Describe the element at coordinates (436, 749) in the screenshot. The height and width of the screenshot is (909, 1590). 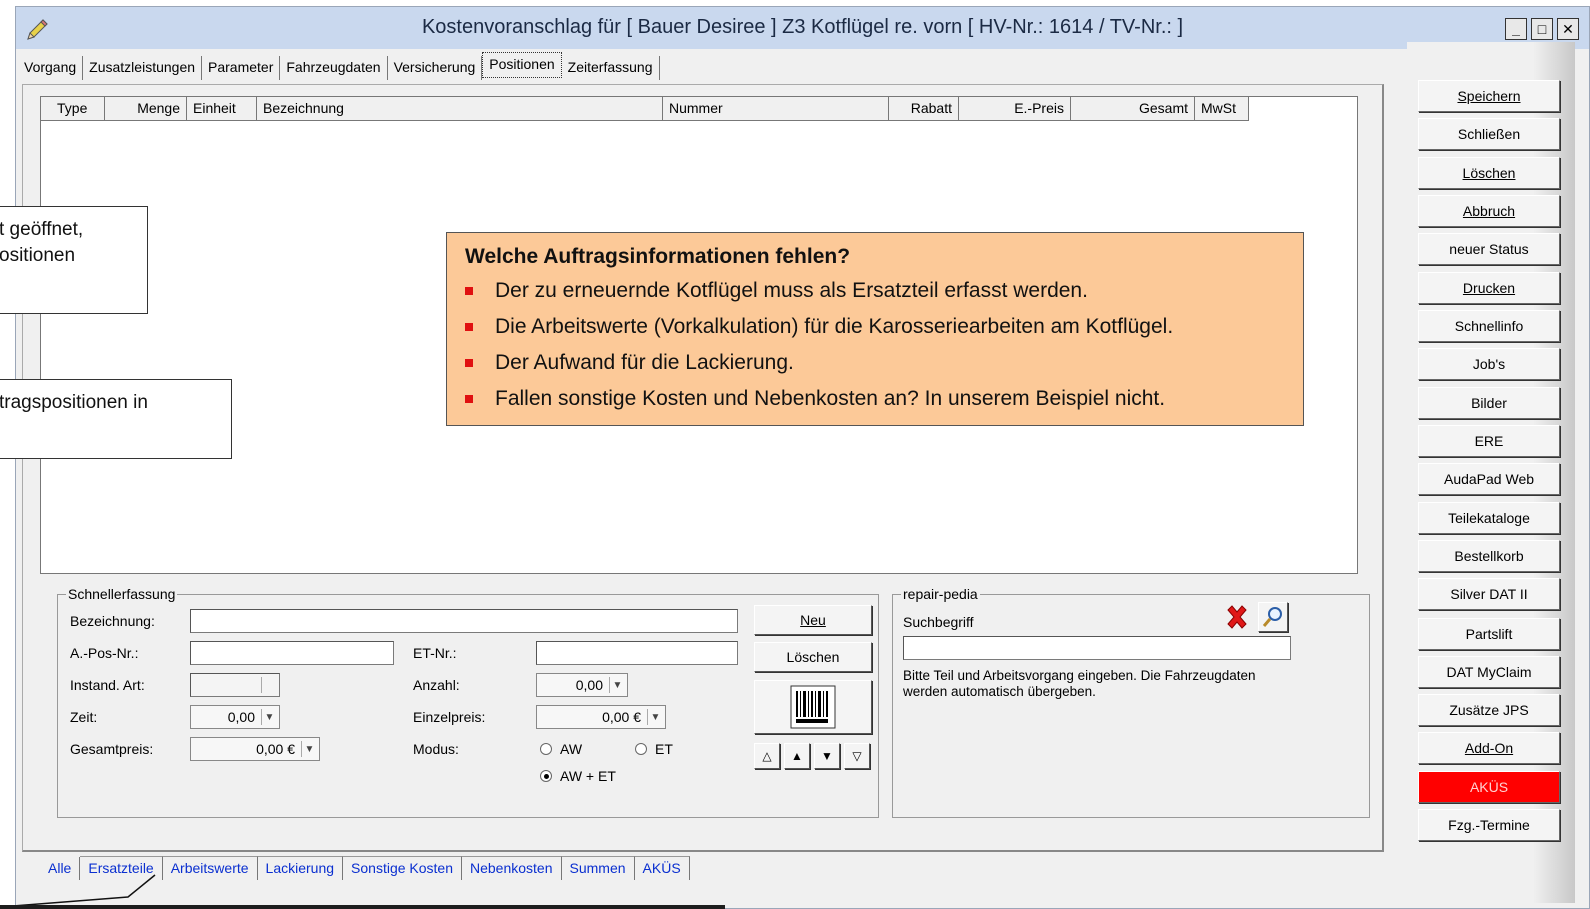
I see `modus-label: Modus:` at that location.